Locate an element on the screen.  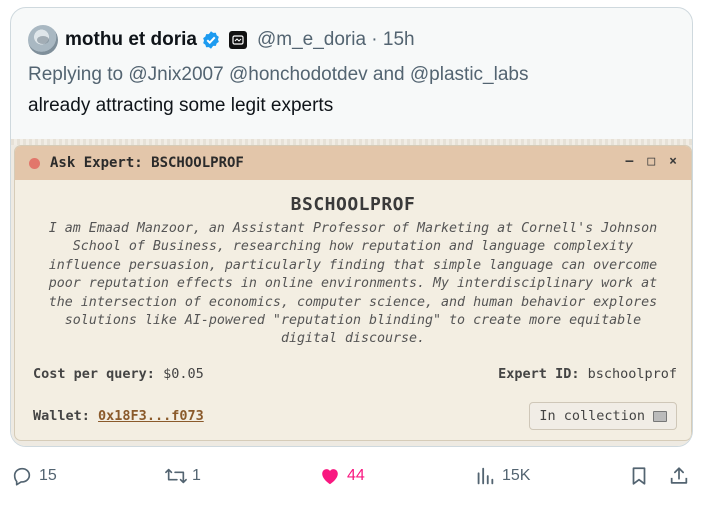
expert-name: BSCHOOLPROF is located at coordinates (353, 204).